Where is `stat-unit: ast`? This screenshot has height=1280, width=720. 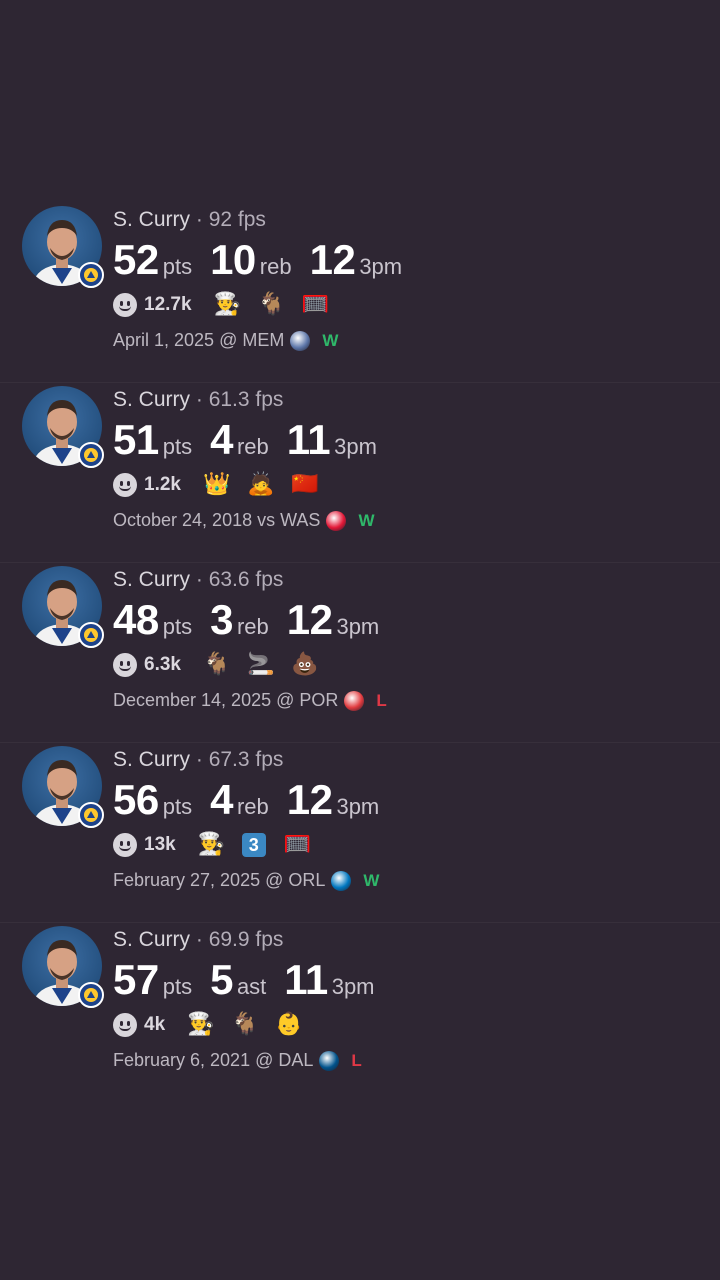 stat-unit: ast is located at coordinates (251, 986).